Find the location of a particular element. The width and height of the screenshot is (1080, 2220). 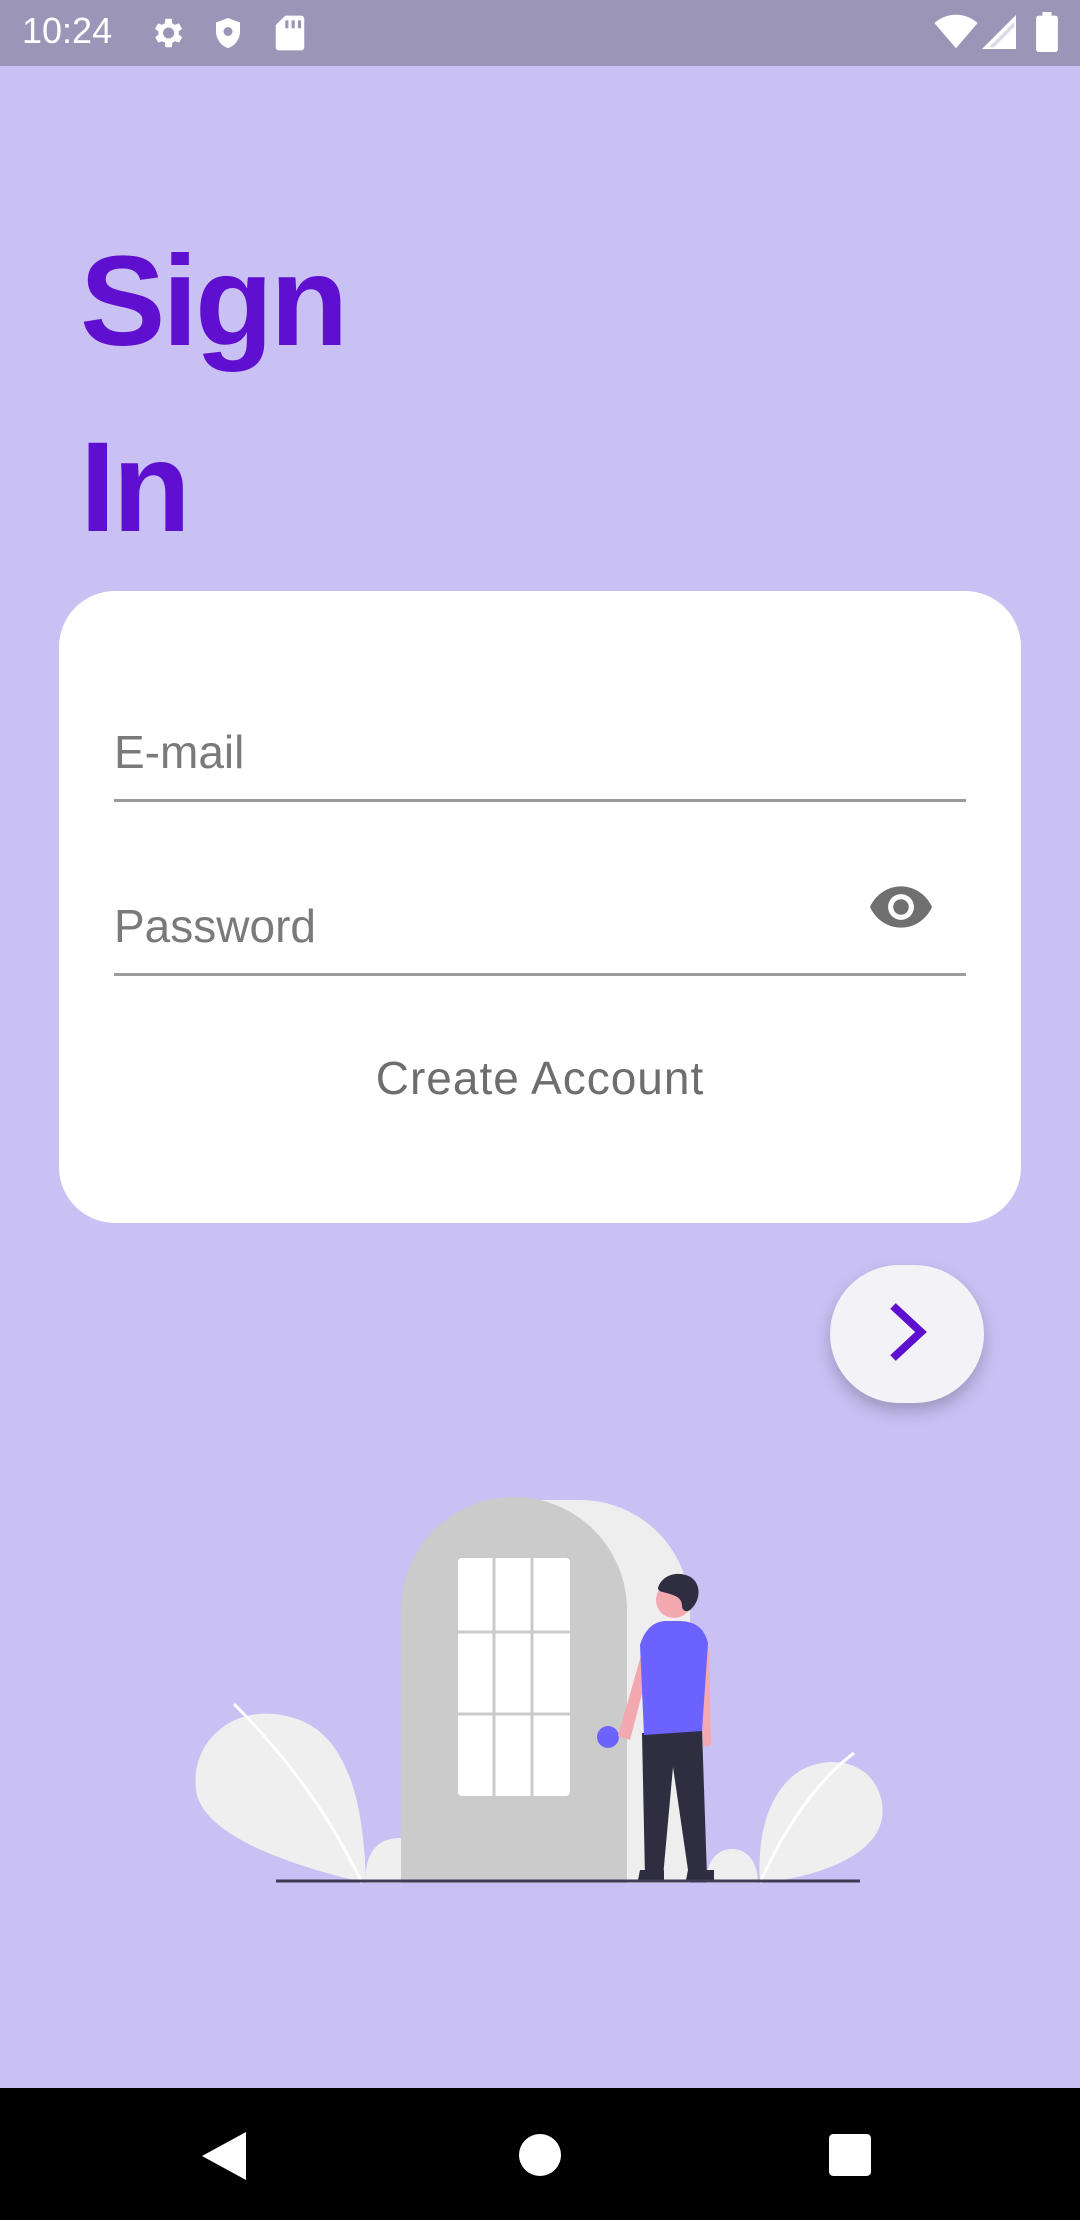

chevron-right-icon is located at coordinates (907, 1334).